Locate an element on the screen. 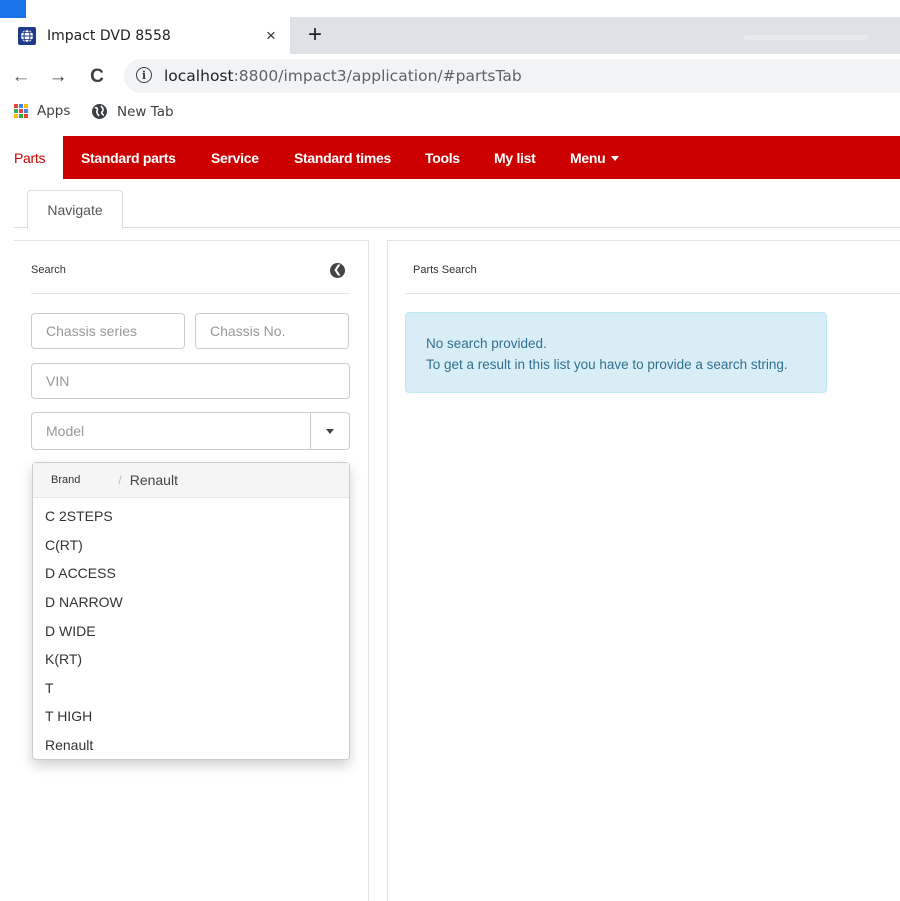  breadcrumb-brand: Brand is located at coordinates (65, 480).